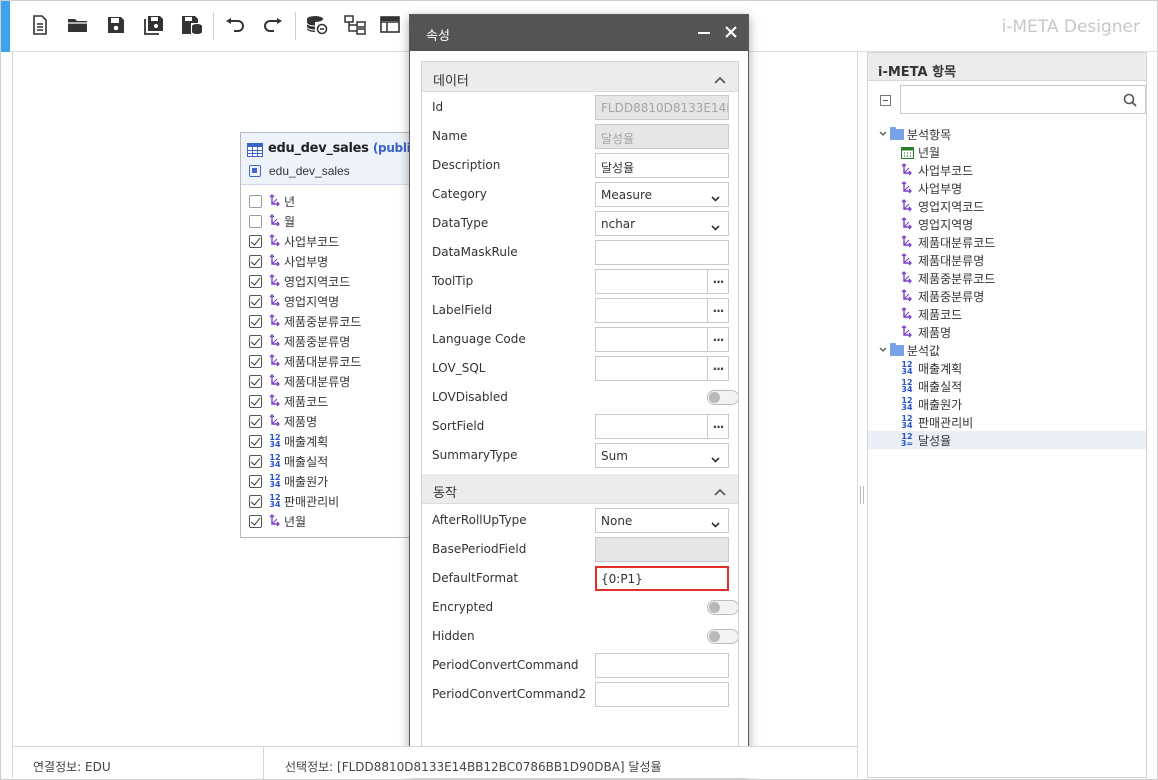  I want to click on column-row: 12 34 매출계획, so click(288, 441).